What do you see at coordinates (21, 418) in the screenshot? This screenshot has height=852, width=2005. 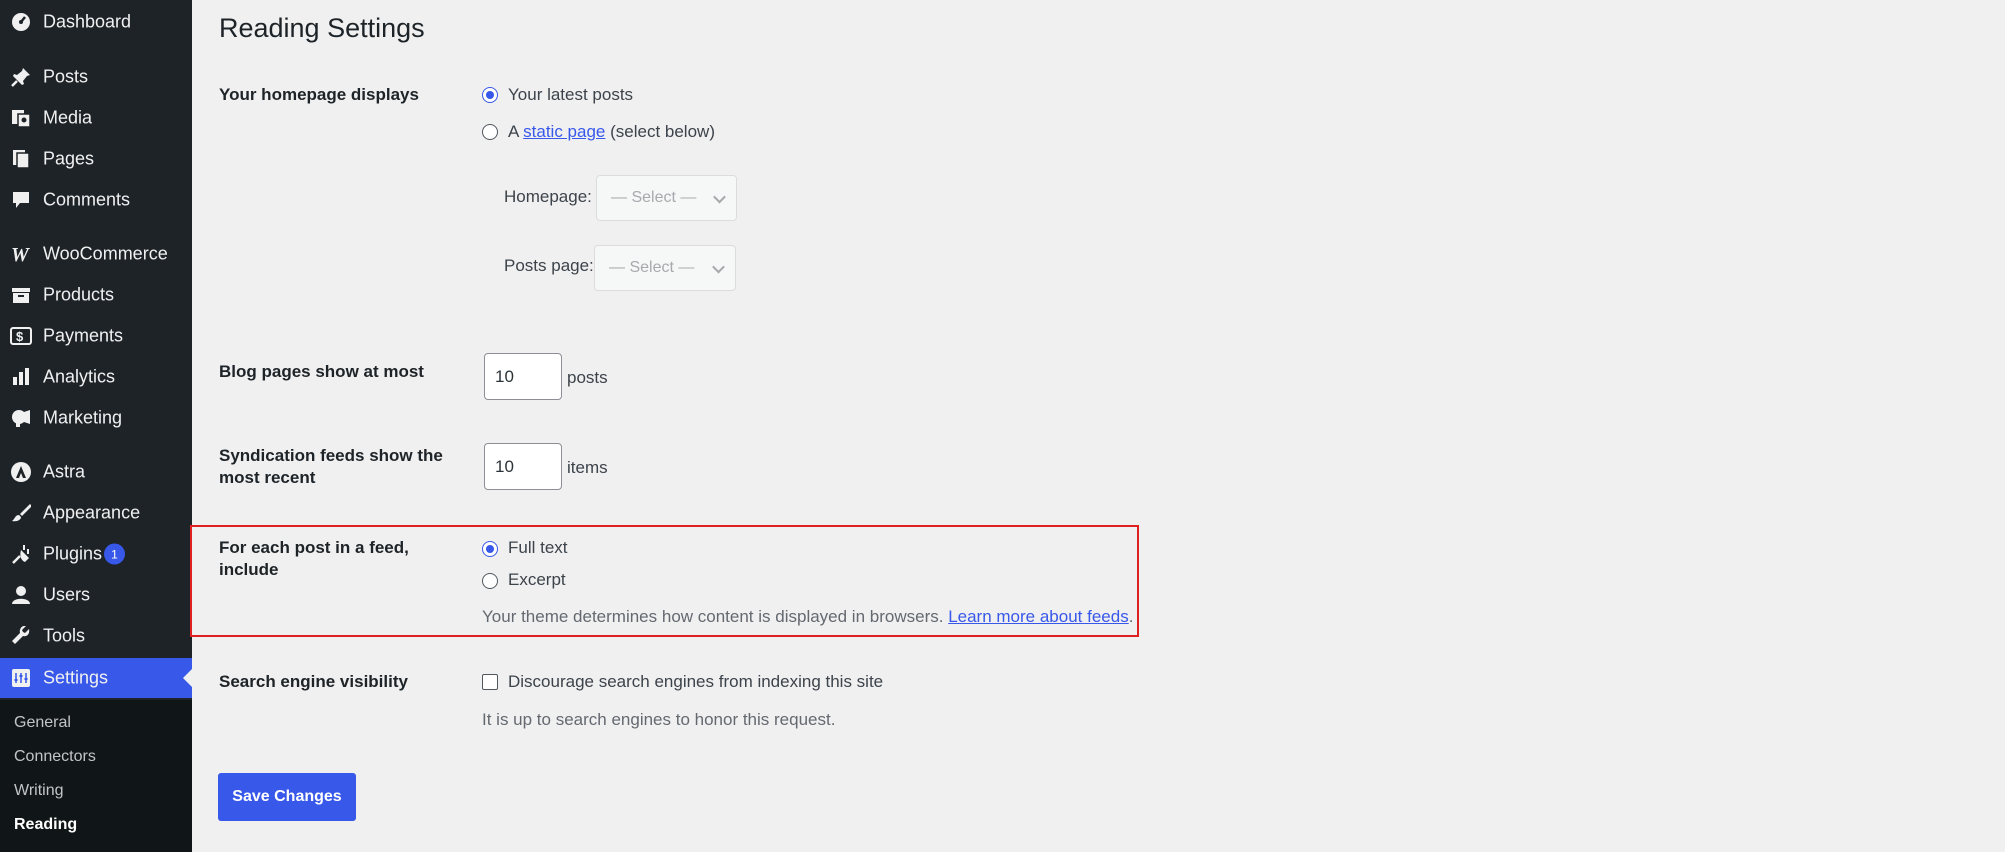 I see `megaphone-icon` at bounding box center [21, 418].